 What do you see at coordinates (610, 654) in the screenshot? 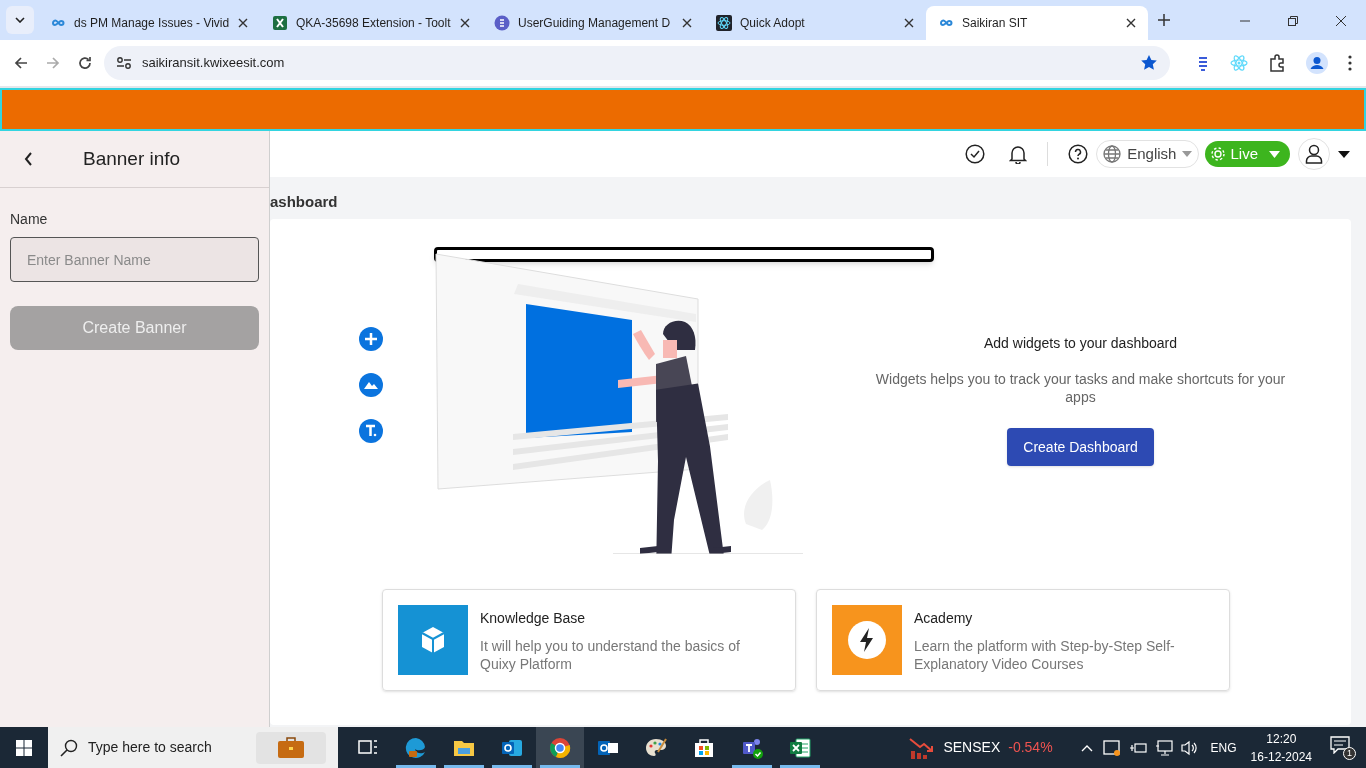
I see `resource-description: It will help you to understand the basics of Quixy Platform` at bounding box center [610, 654].